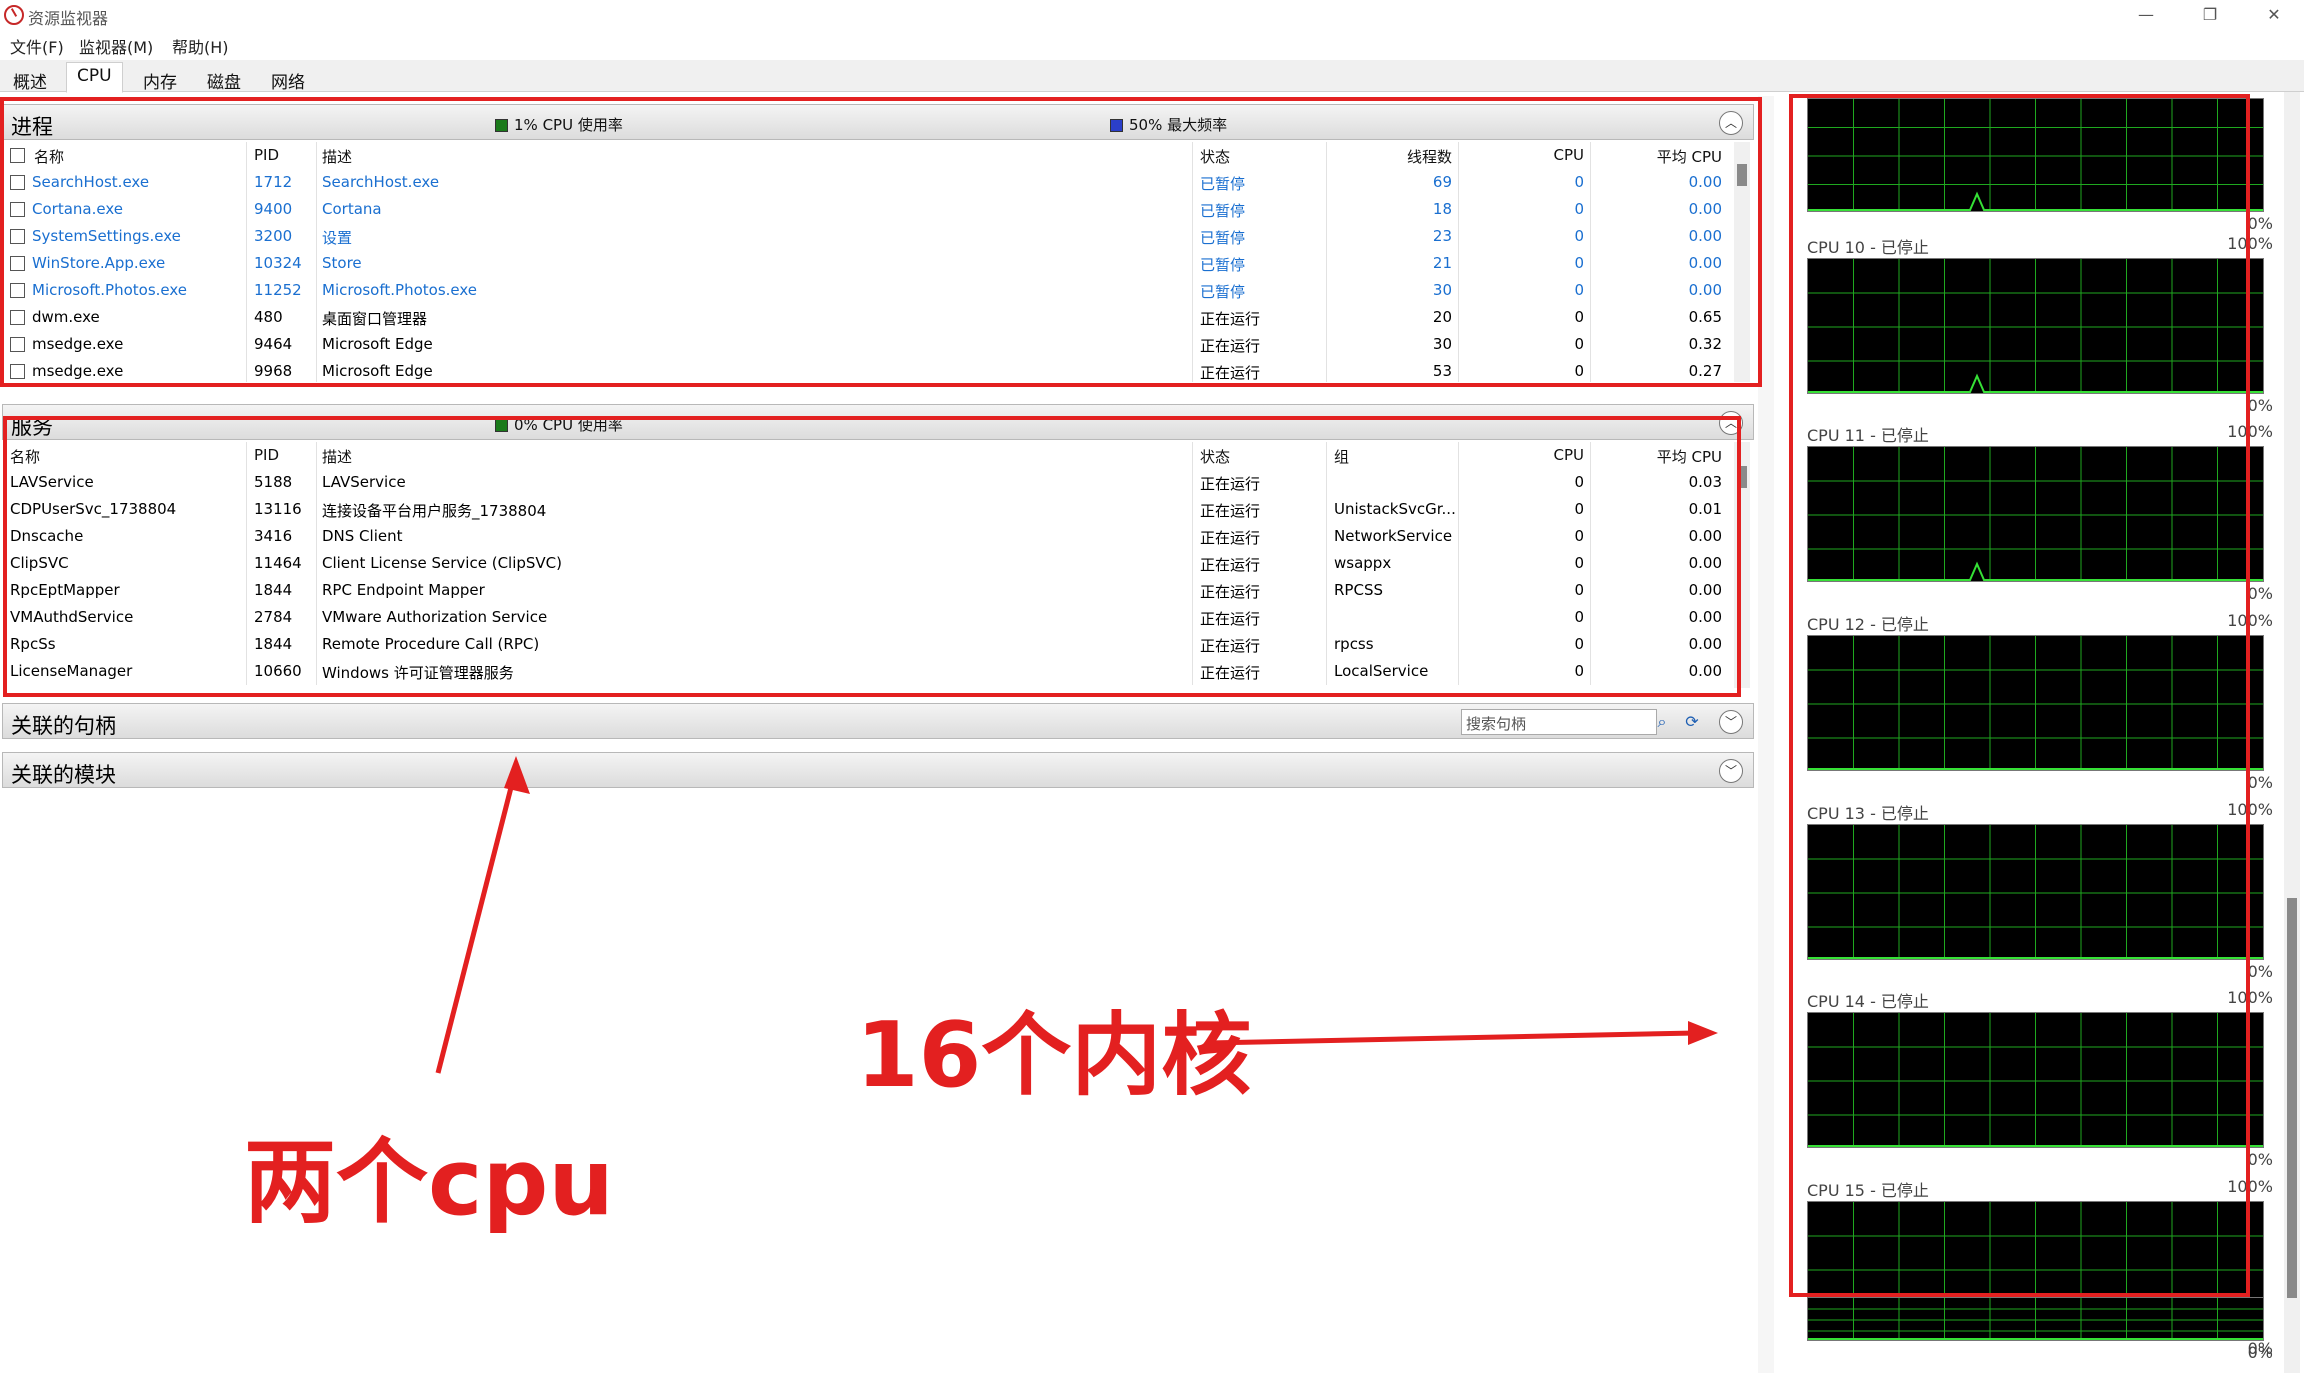 The width and height of the screenshot is (2304, 1373). Describe the element at coordinates (1452, 1038) in the screenshot. I see `arrow-to-cores` at that location.